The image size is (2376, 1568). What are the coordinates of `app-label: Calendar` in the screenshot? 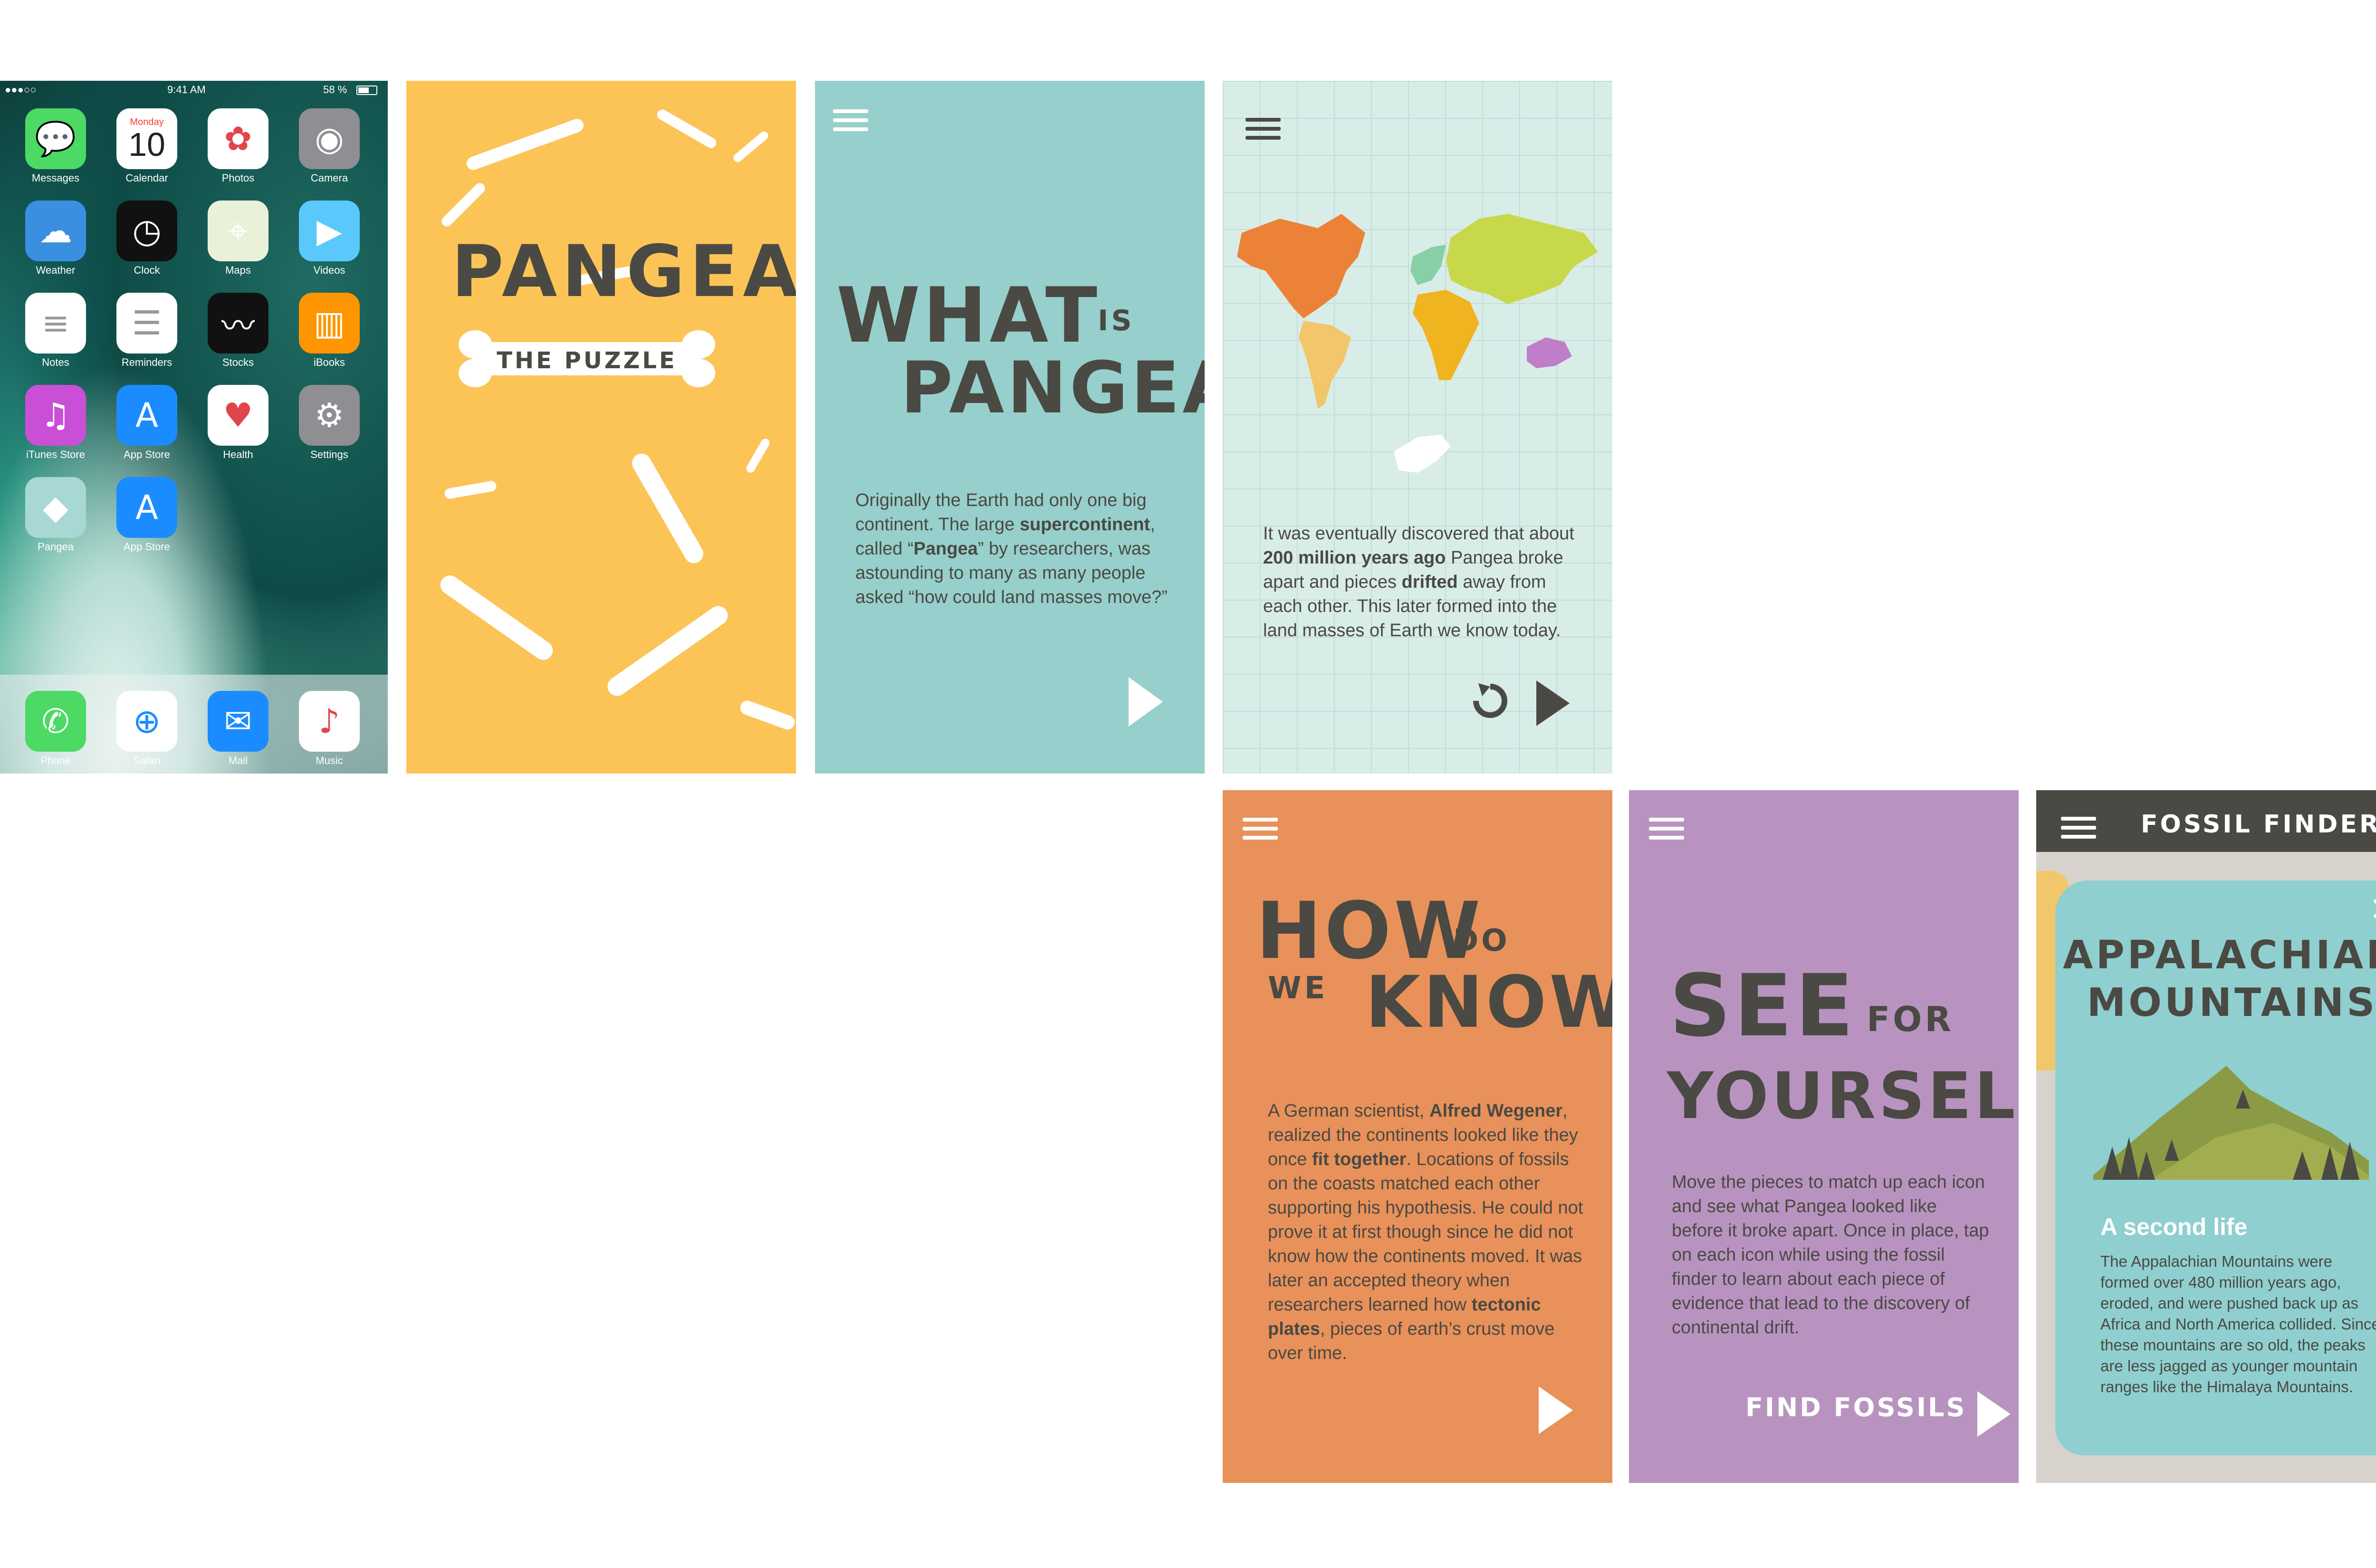 It's located at (146, 178).